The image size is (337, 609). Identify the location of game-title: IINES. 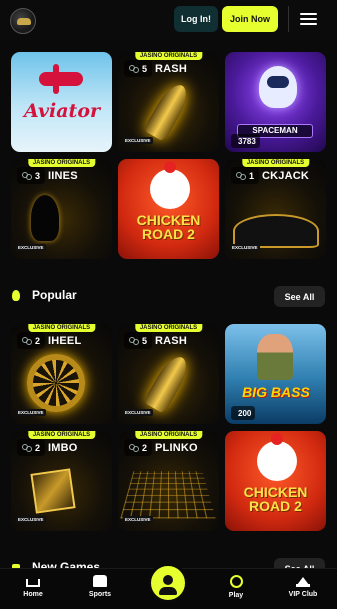
(63, 176).